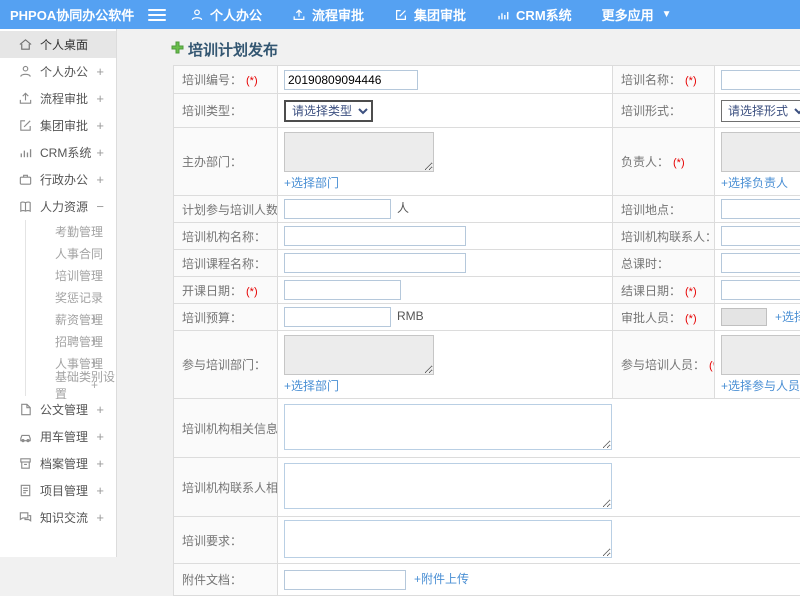 This screenshot has height=596, width=800. Describe the element at coordinates (58, 490) in the screenshot. I see `sidebar-item-project-mgmt: 项目管理 +` at that location.